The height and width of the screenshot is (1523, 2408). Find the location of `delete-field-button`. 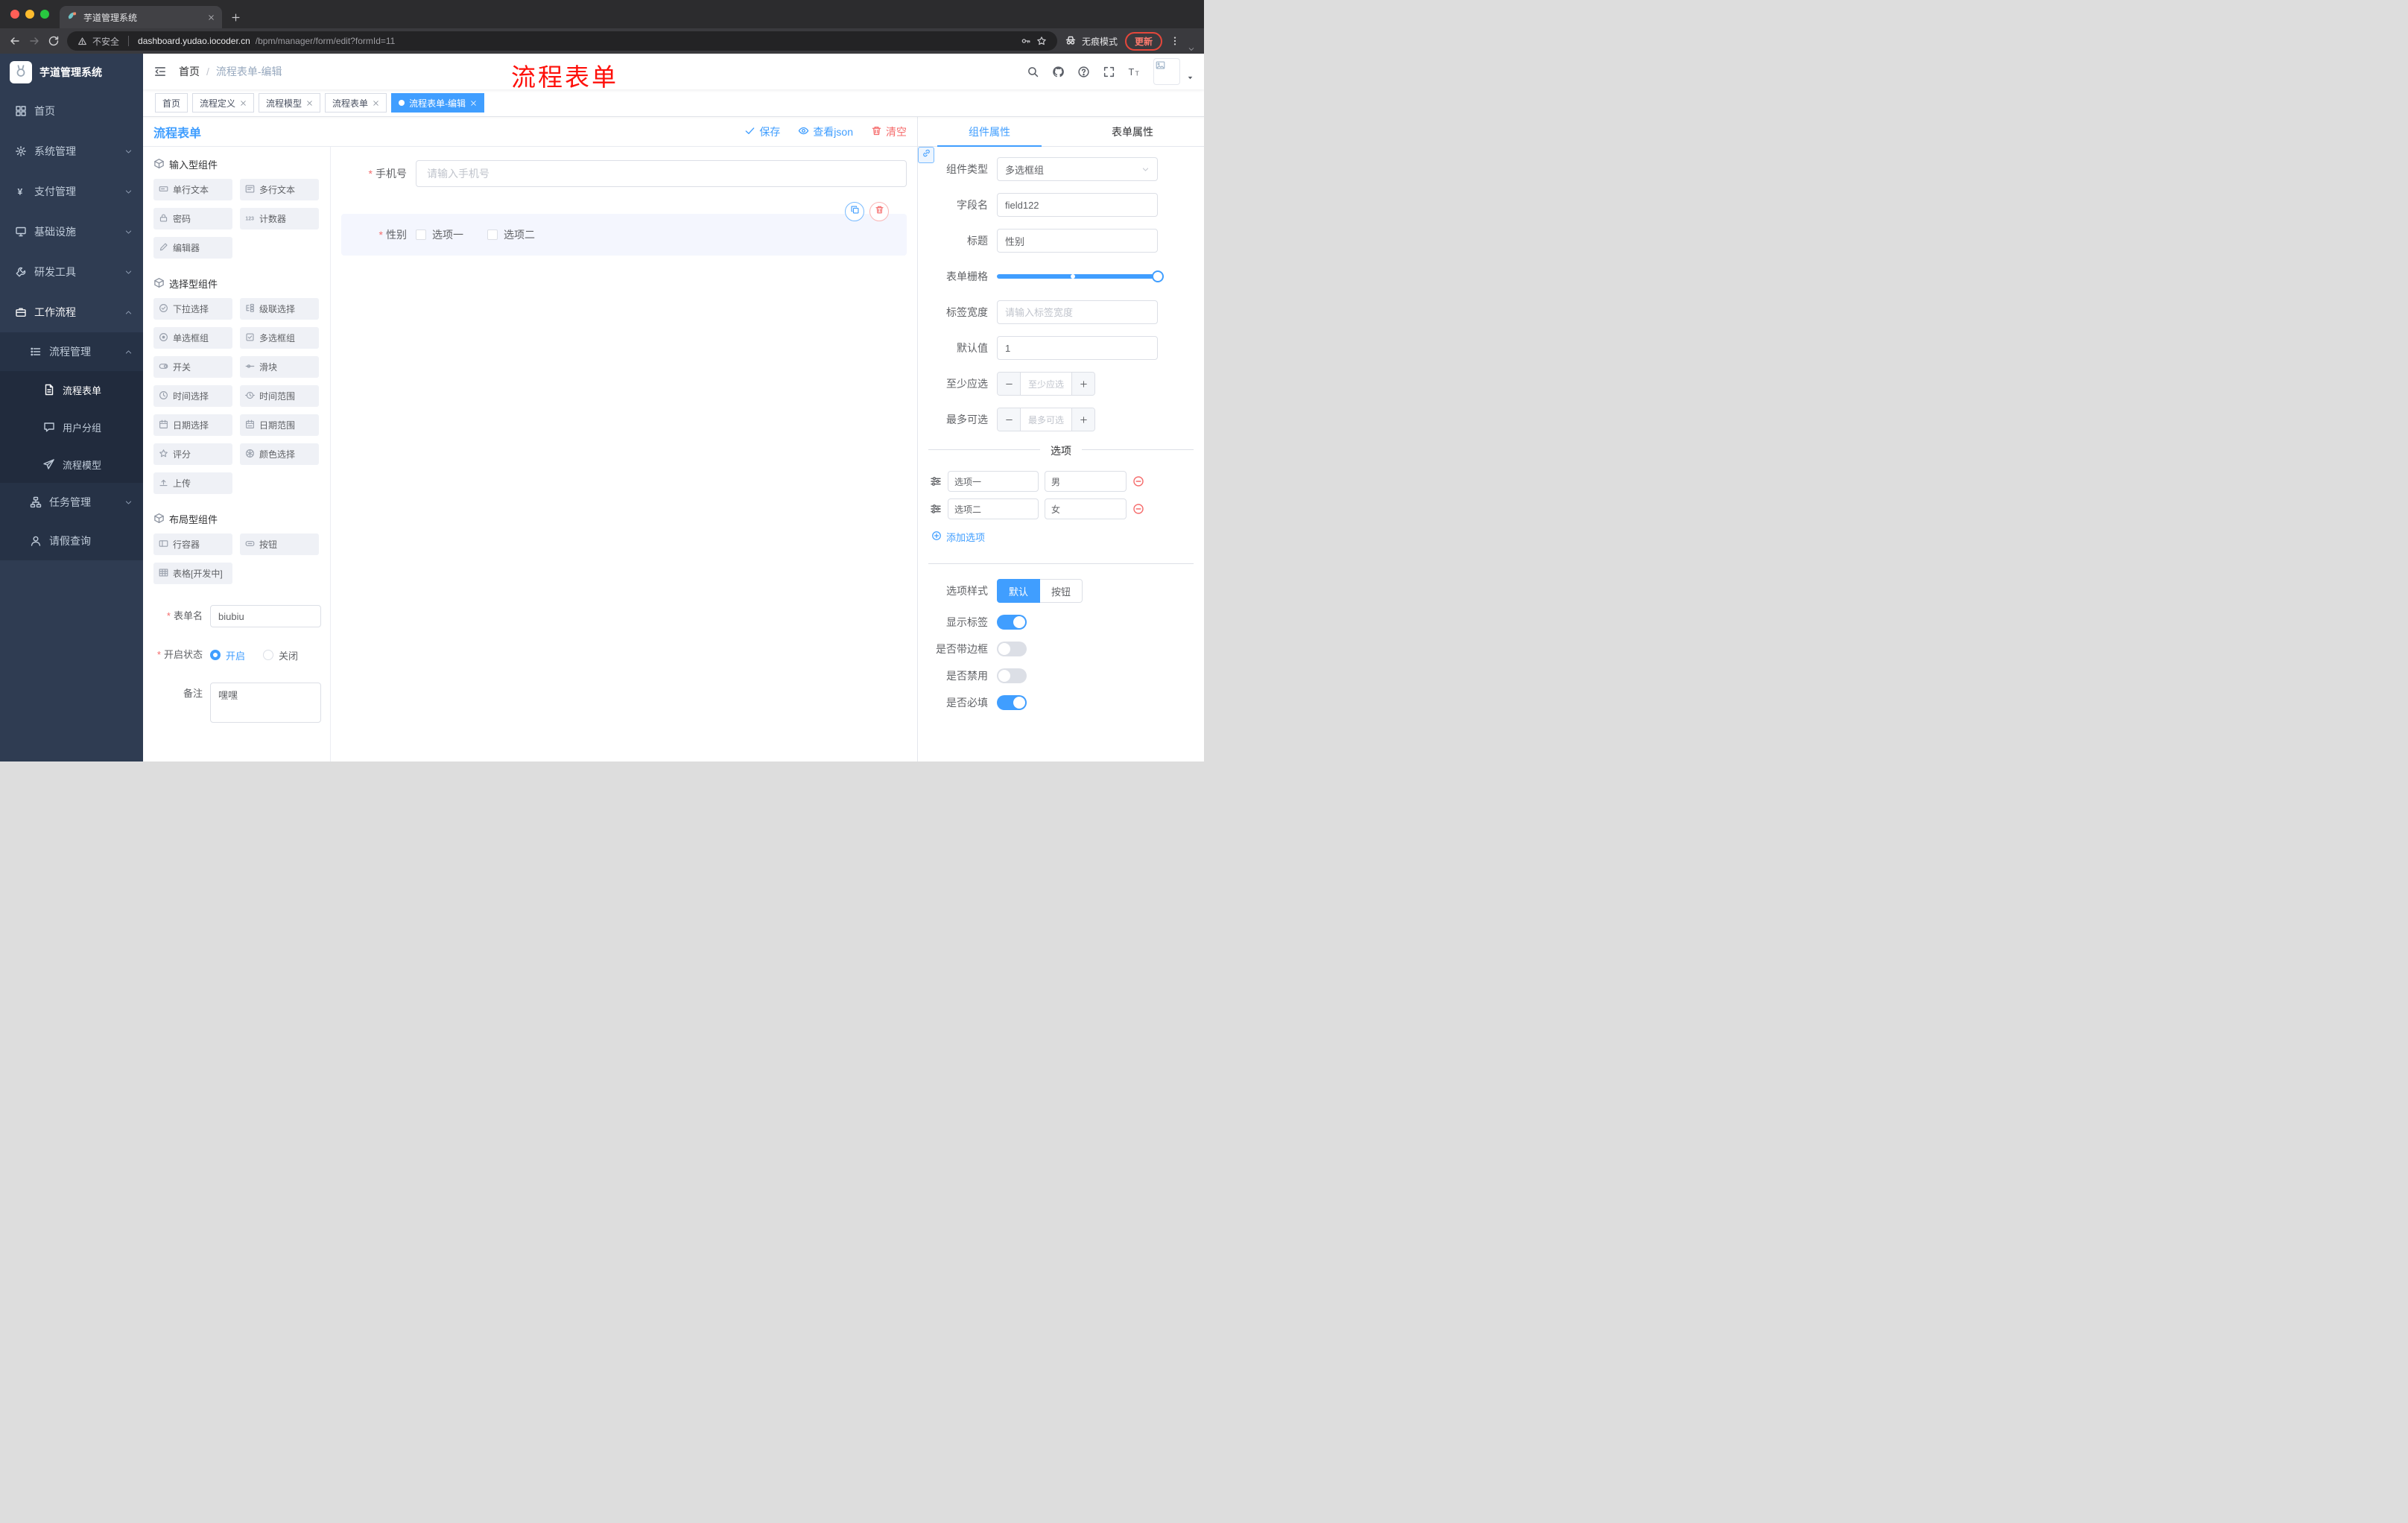

delete-field-button is located at coordinates (879, 212).